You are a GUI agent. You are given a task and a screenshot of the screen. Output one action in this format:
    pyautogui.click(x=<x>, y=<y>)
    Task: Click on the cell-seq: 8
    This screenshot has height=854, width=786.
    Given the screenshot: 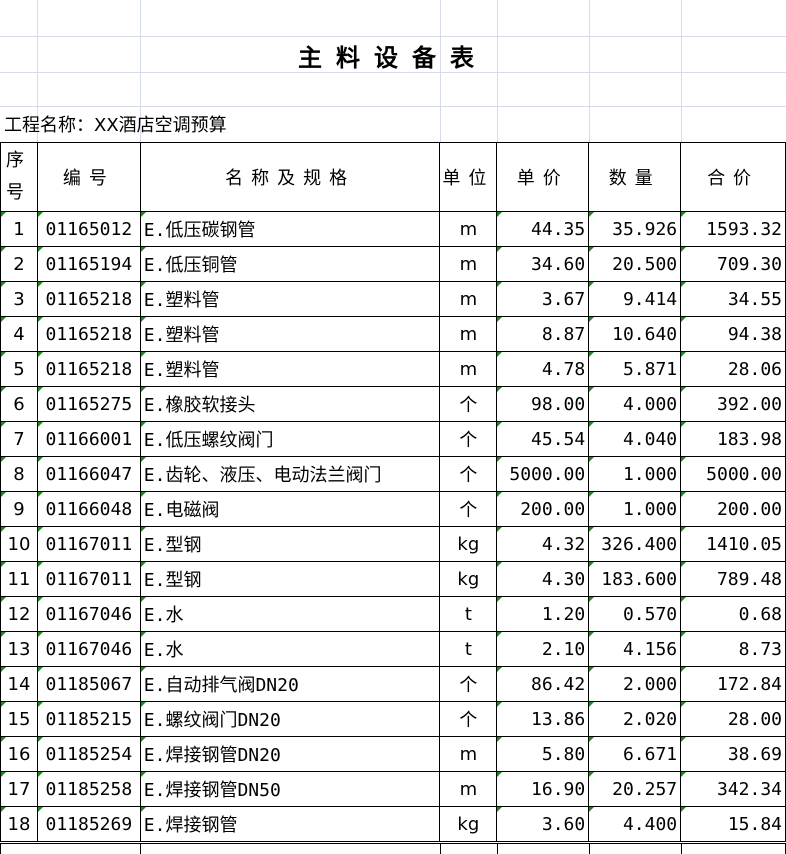 What is the action you would take?
    pyautogui.click(x=19, y=474)
    